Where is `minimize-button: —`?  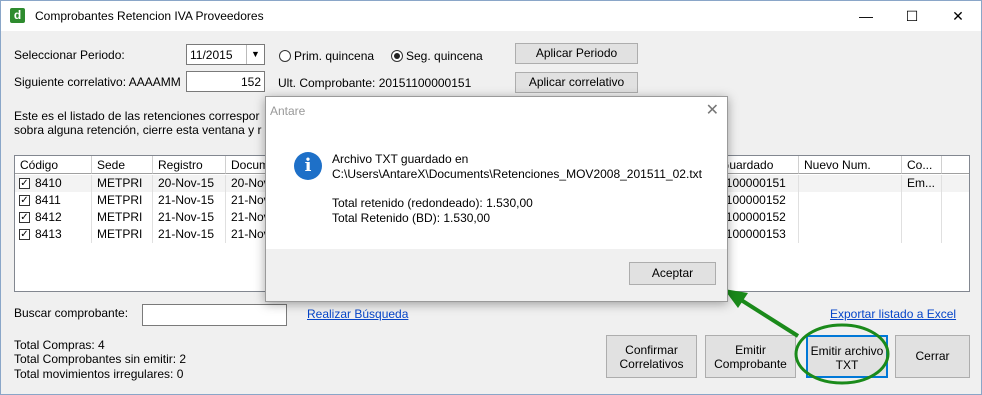
minimize-button: — is located at coordinates (866, 16).